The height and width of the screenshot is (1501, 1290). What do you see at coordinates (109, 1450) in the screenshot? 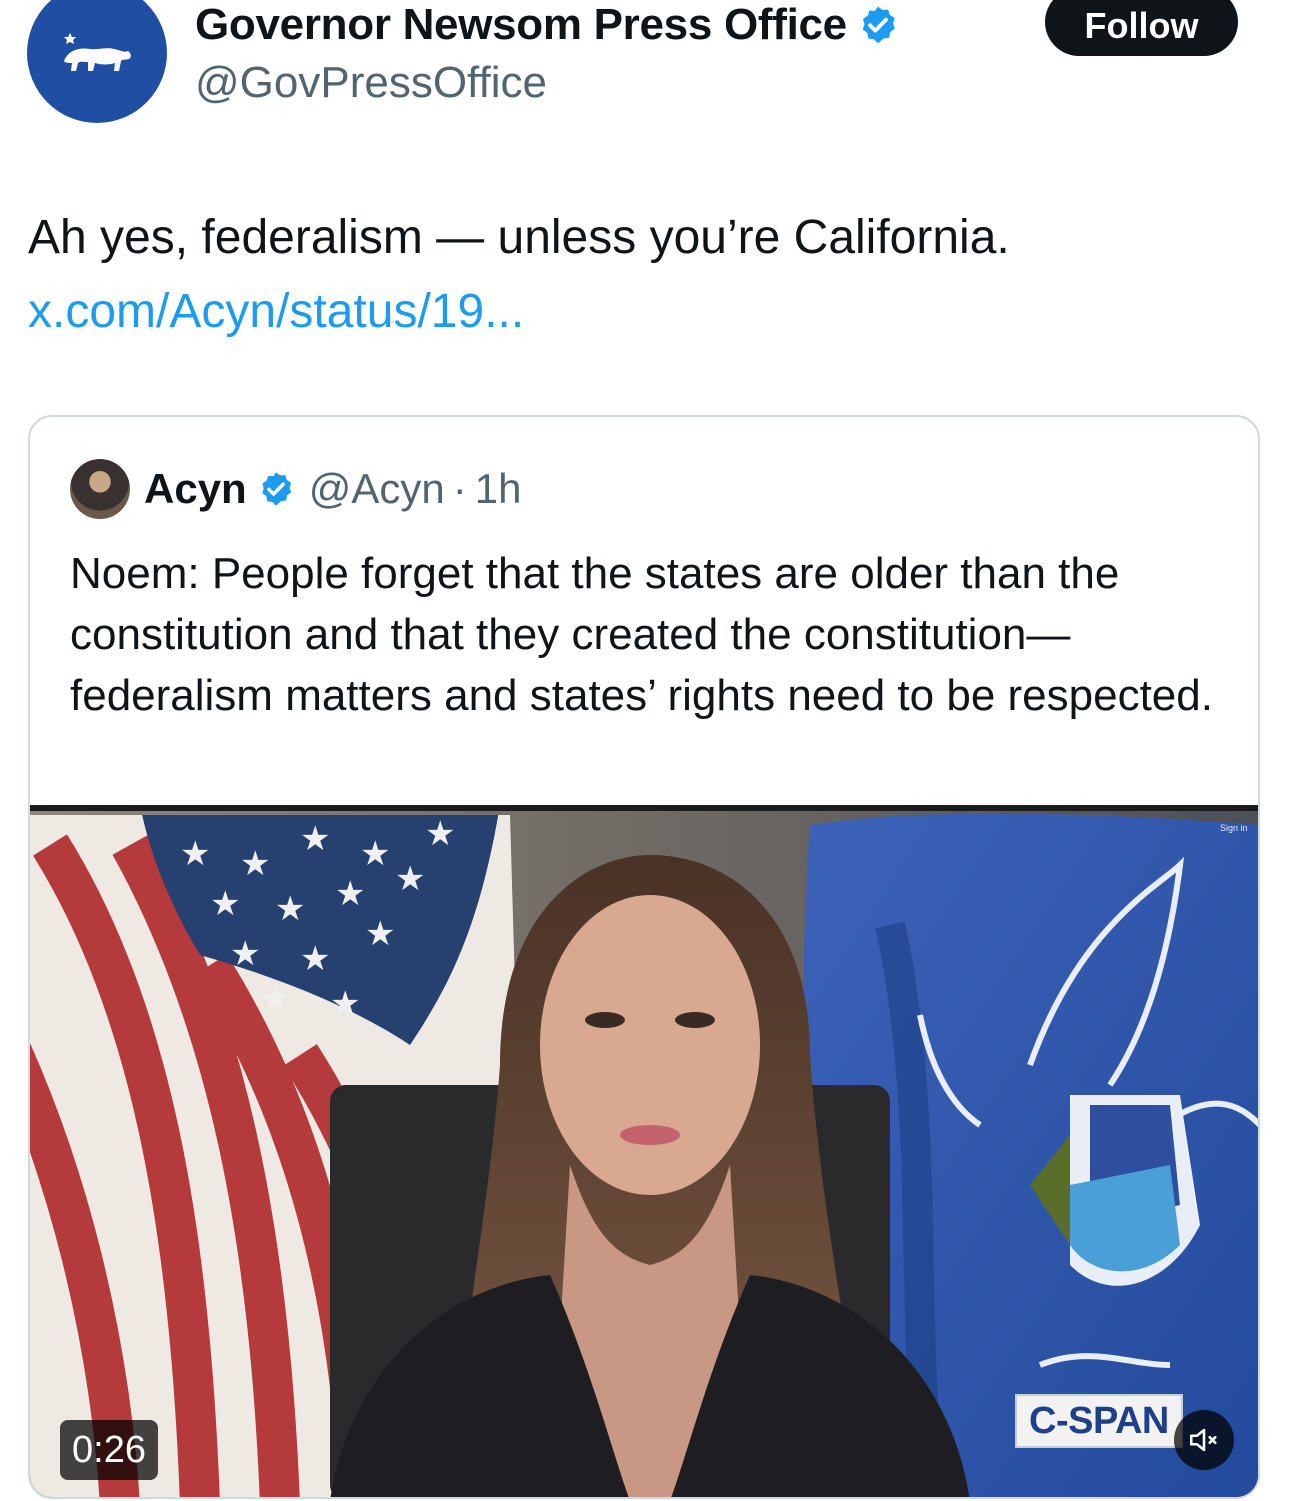
I see `video-duration: 0:26` at bounding box center [109, 1450].